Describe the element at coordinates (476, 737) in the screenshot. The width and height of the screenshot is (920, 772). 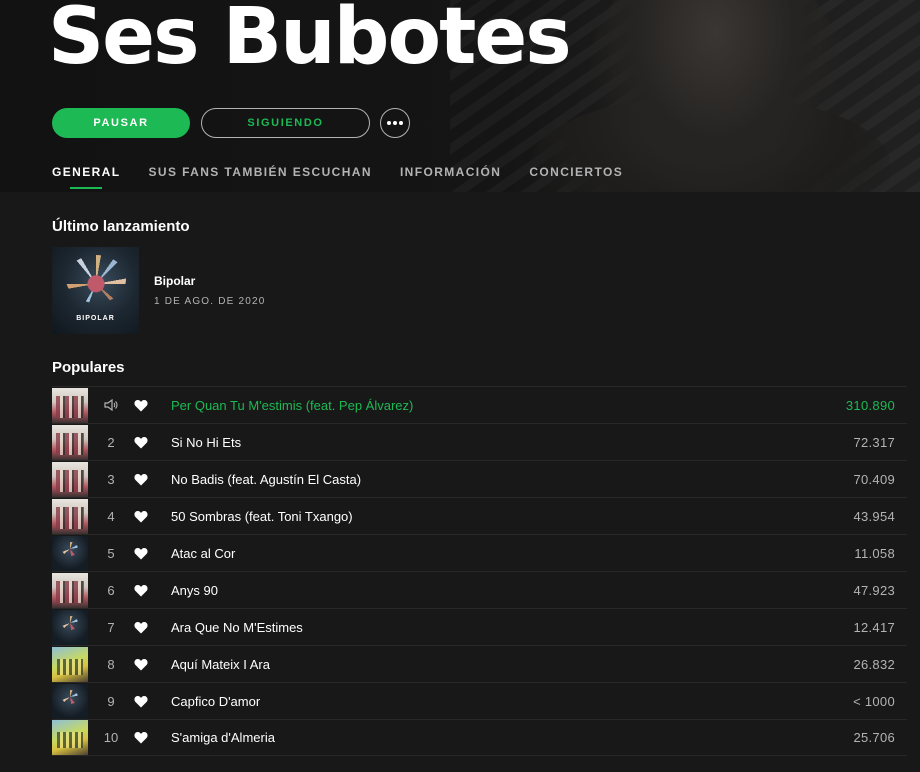
I see `track-title: S'amiga d'Almeria` at that location.